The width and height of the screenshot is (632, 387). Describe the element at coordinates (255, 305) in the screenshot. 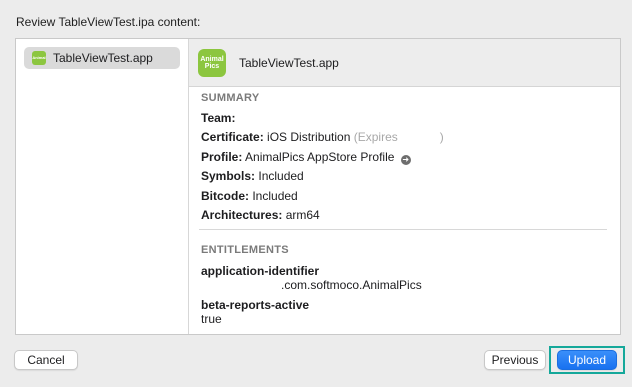

I see `entitlement-key: beta-reports-active` at that location.